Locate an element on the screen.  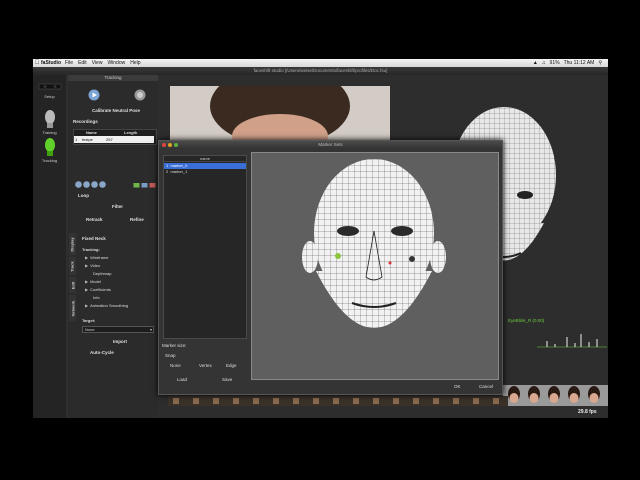
spotlight-icon: ⚲ is located at coordinates (600, 63).